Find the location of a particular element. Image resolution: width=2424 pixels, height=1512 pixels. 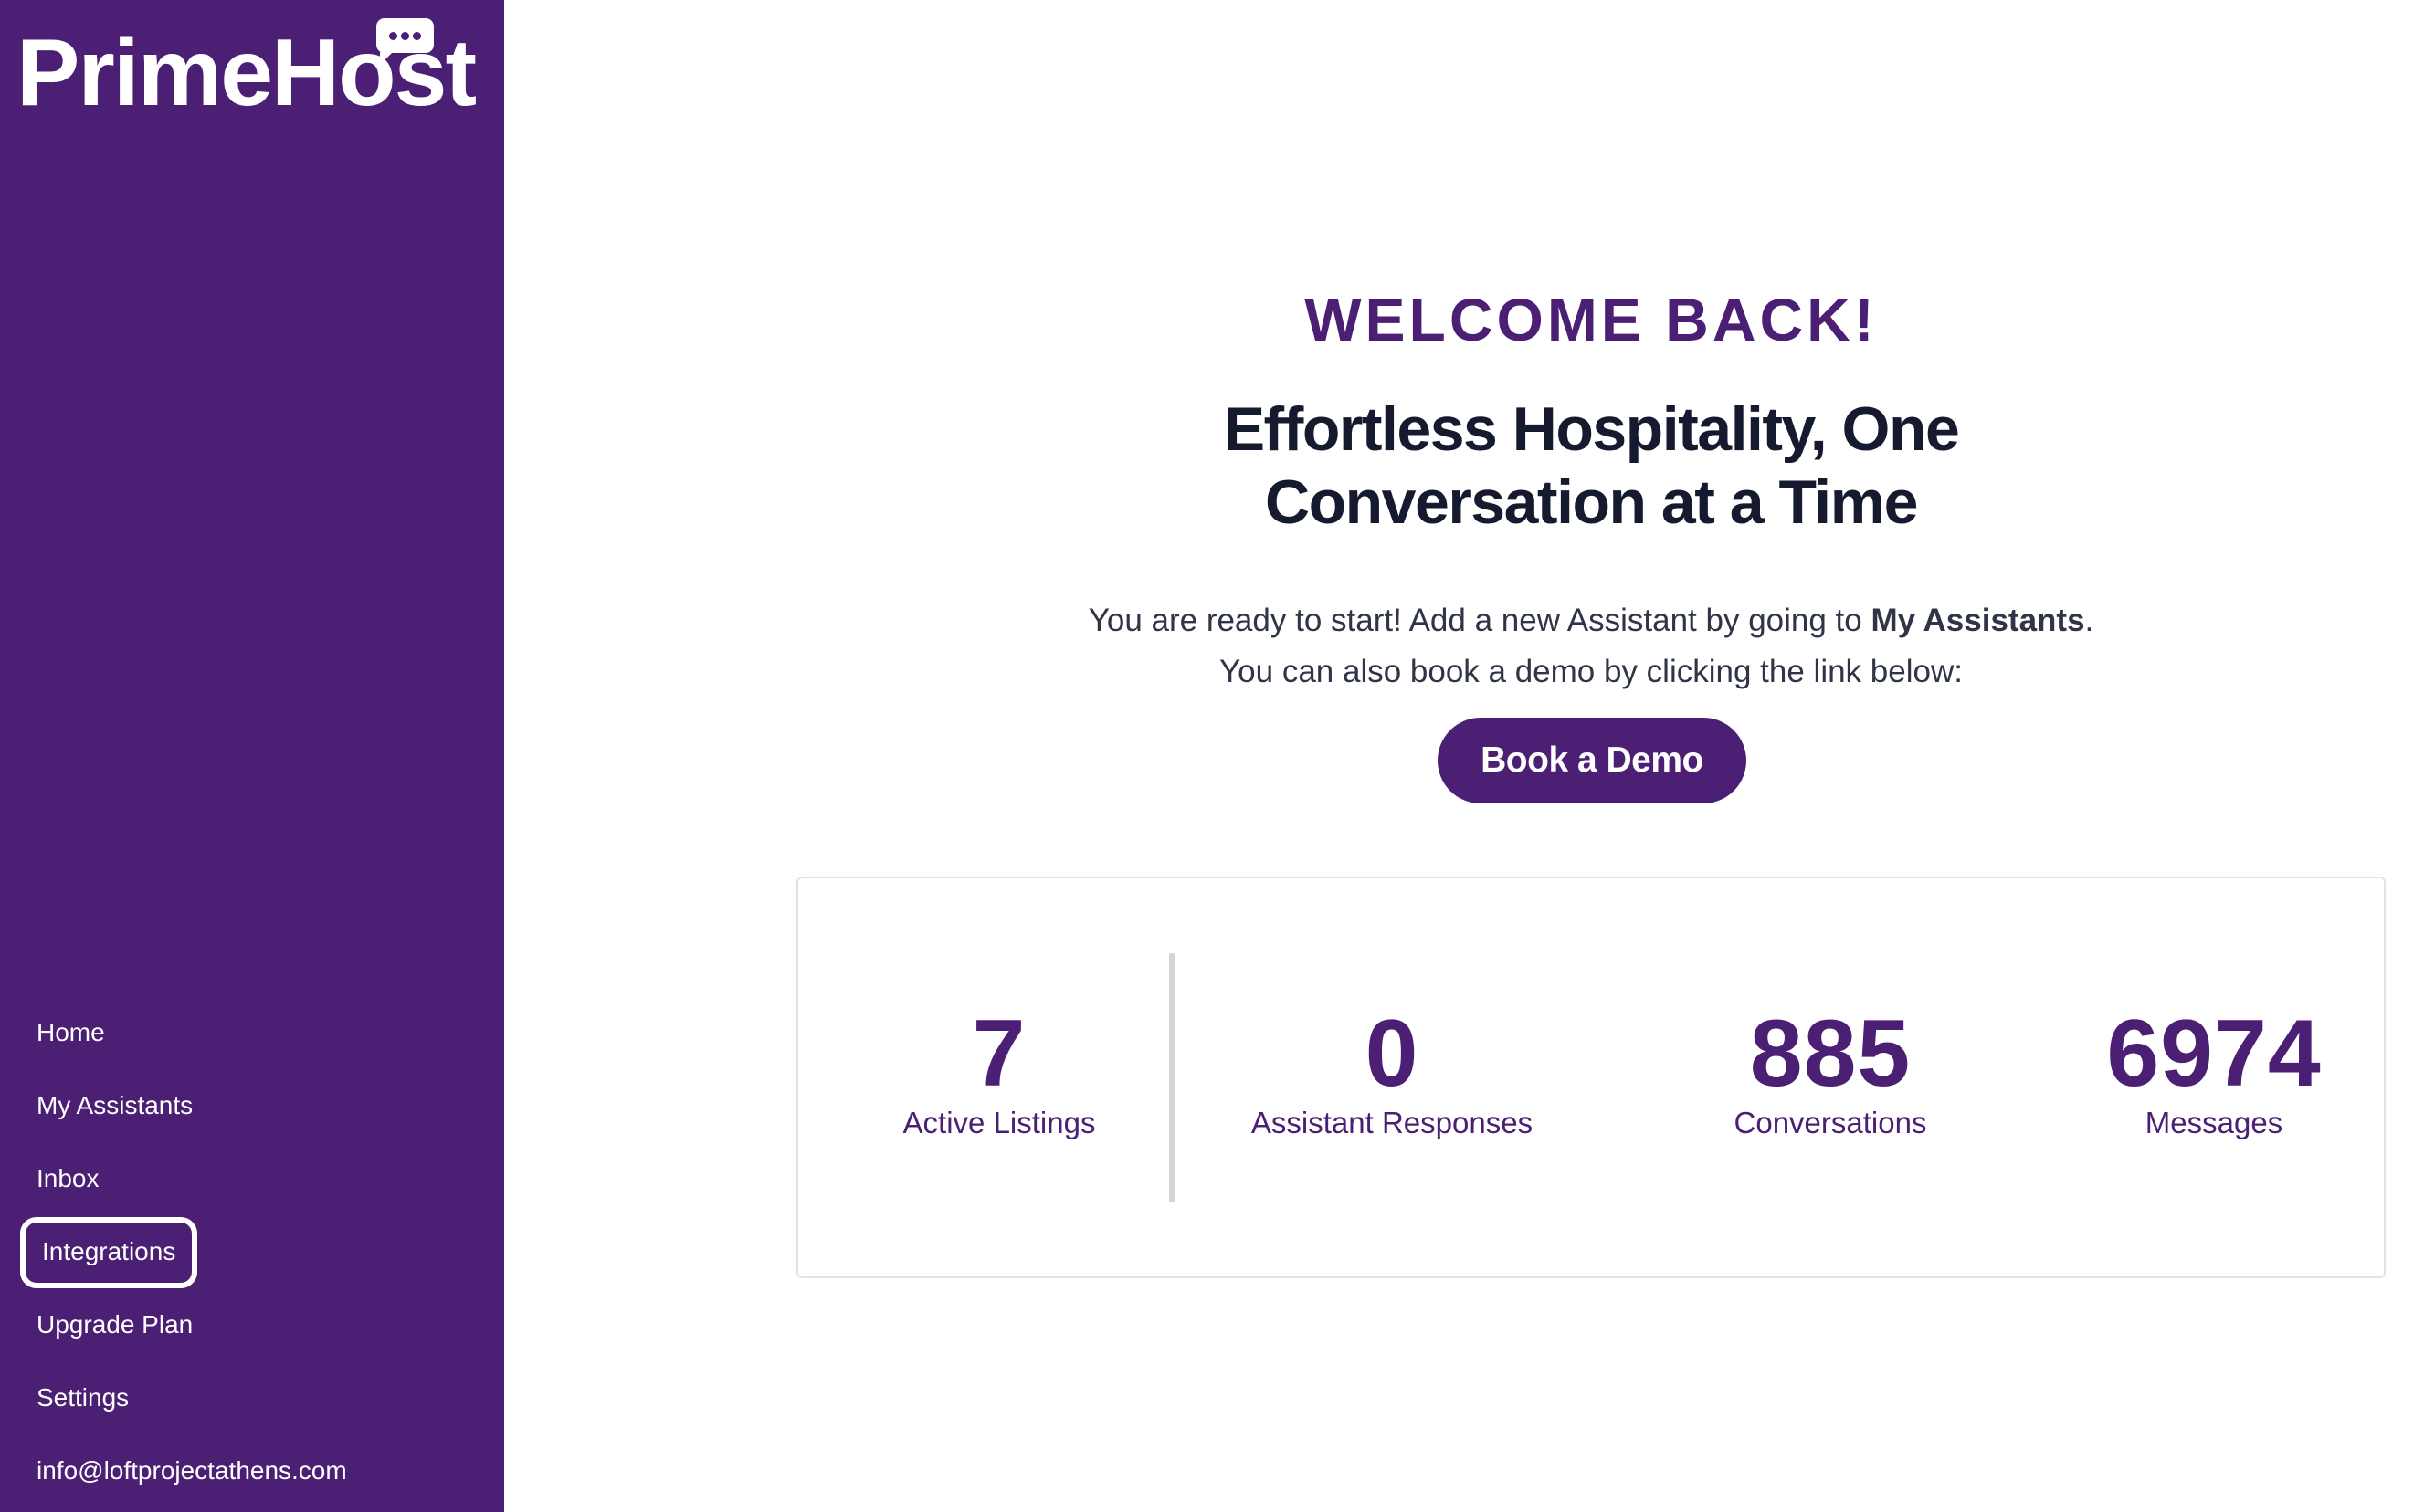

sidebar-item-label: Home is located at coordinates (71, 1032).